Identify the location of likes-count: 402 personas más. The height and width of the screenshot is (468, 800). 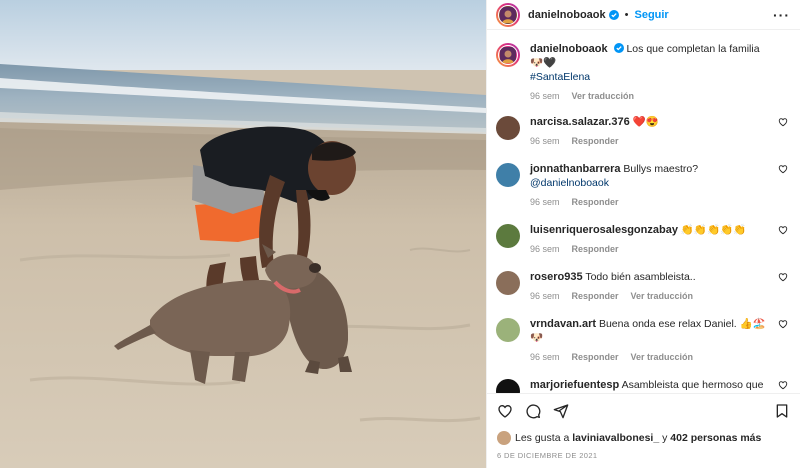
(715, 438).